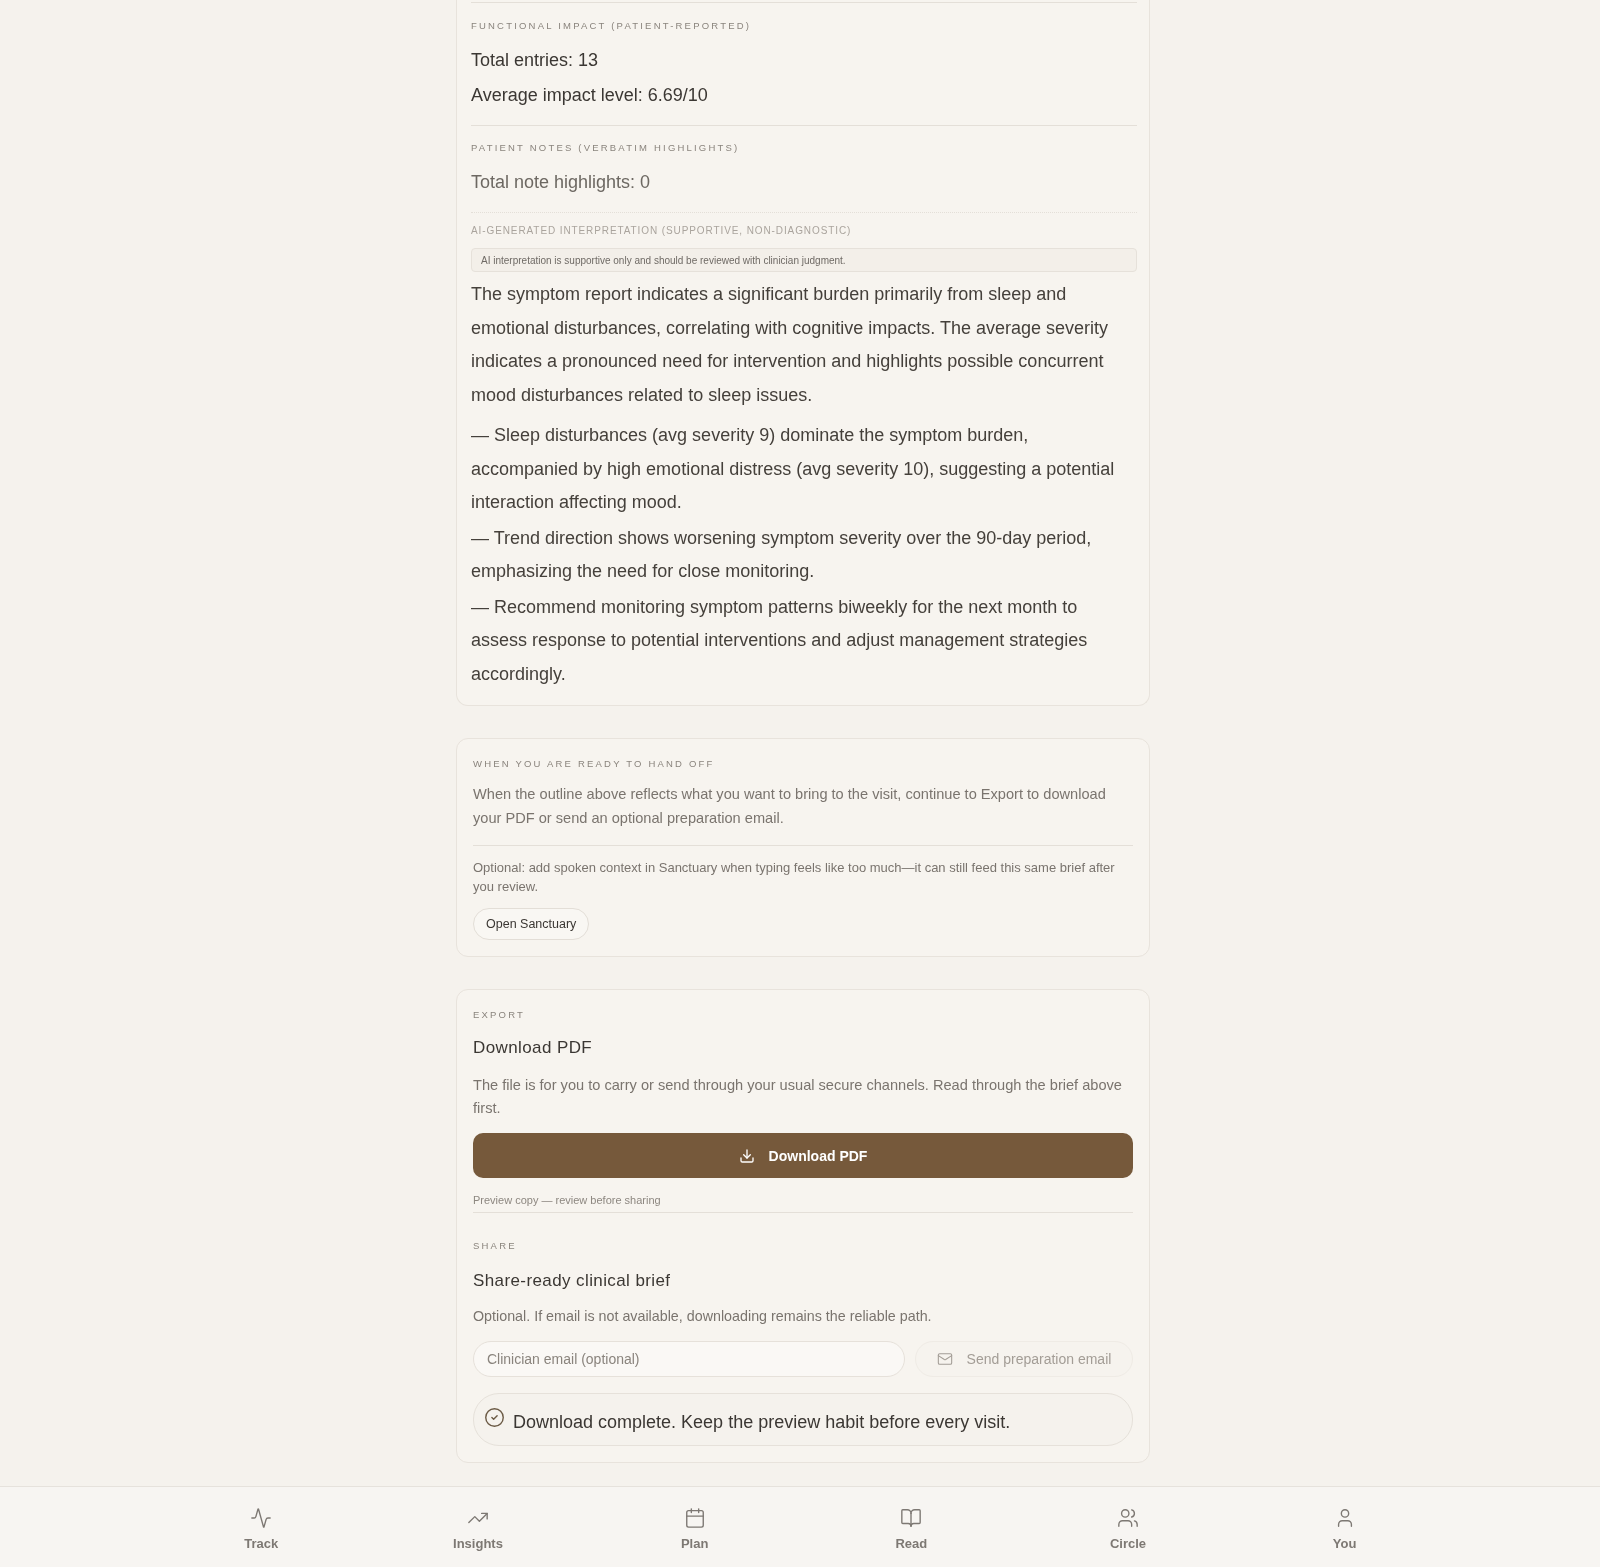 Image resolution: width=1600 pixels, height=1567 pixels. What do you see at coordinates (780, 640) in the screenshot?
I see `interpretation-point: — Recommend monitoring symptom patterns biweekly for the next month to assess response to potential interventions and adjust management strategies accordingly.` at bounding box center [780, 640].